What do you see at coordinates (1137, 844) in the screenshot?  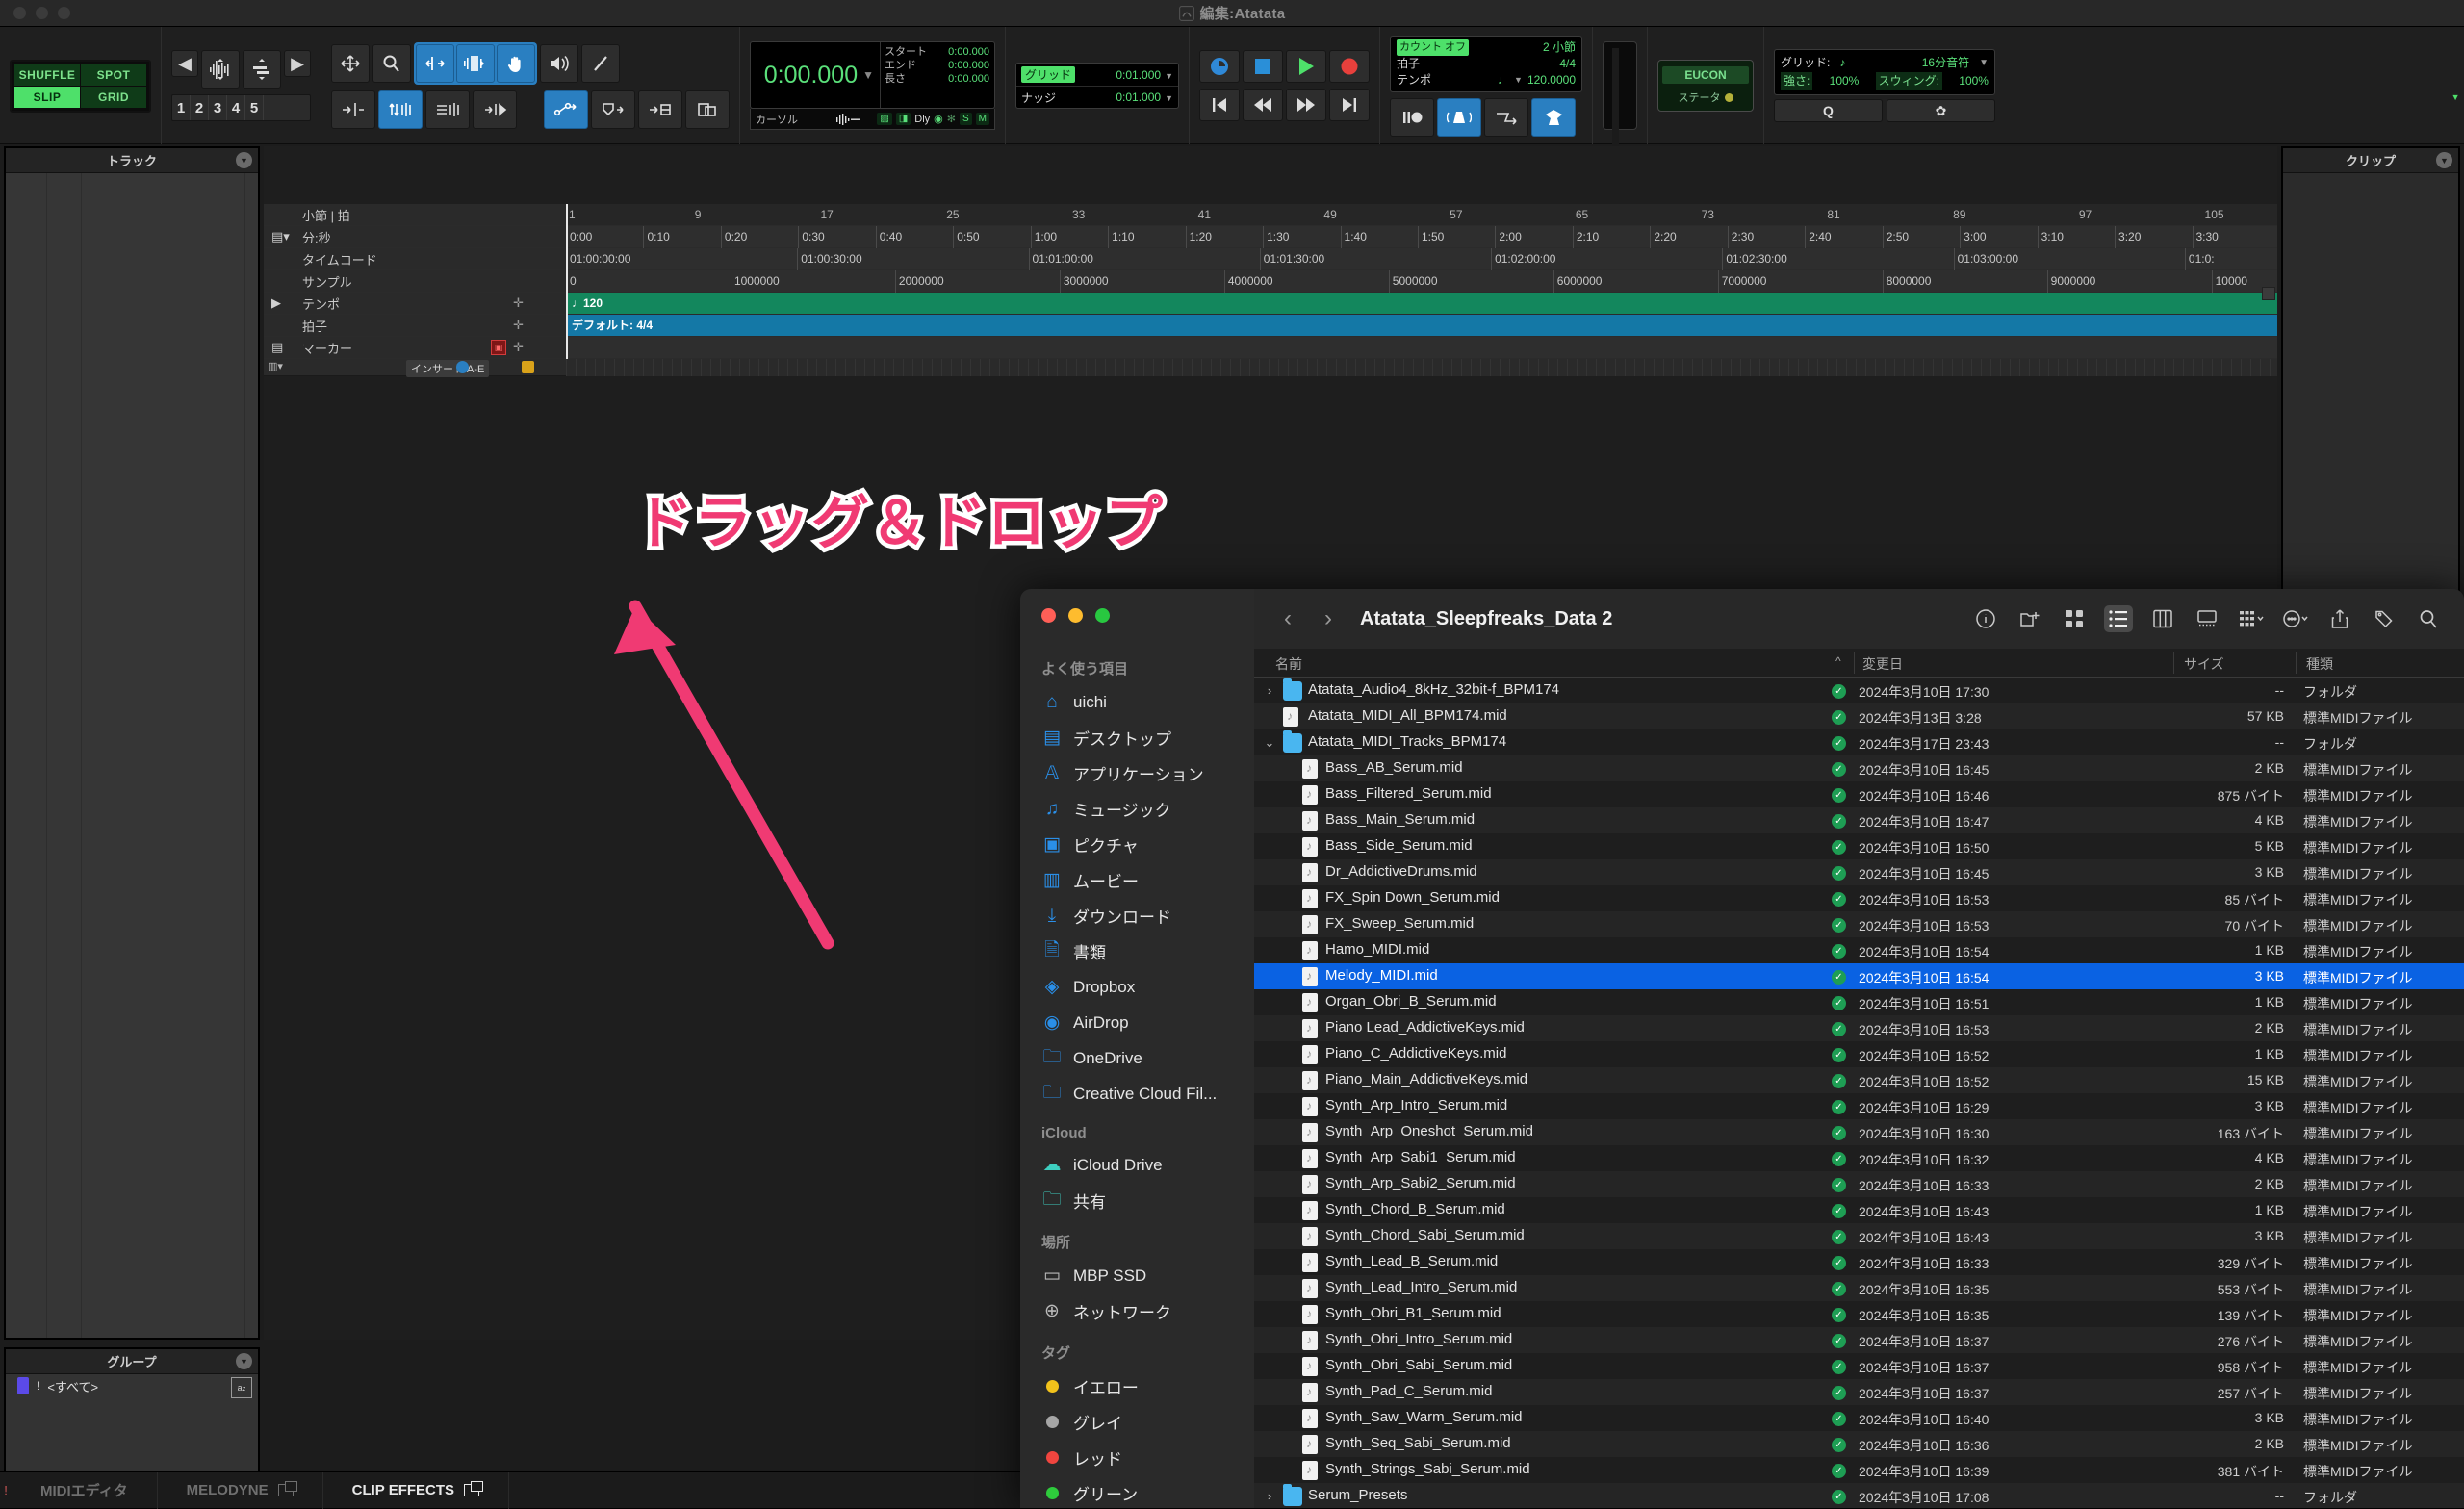 I see `sidebar-item-: ▣ ピクチャ` at bounding box center [1137, 844].